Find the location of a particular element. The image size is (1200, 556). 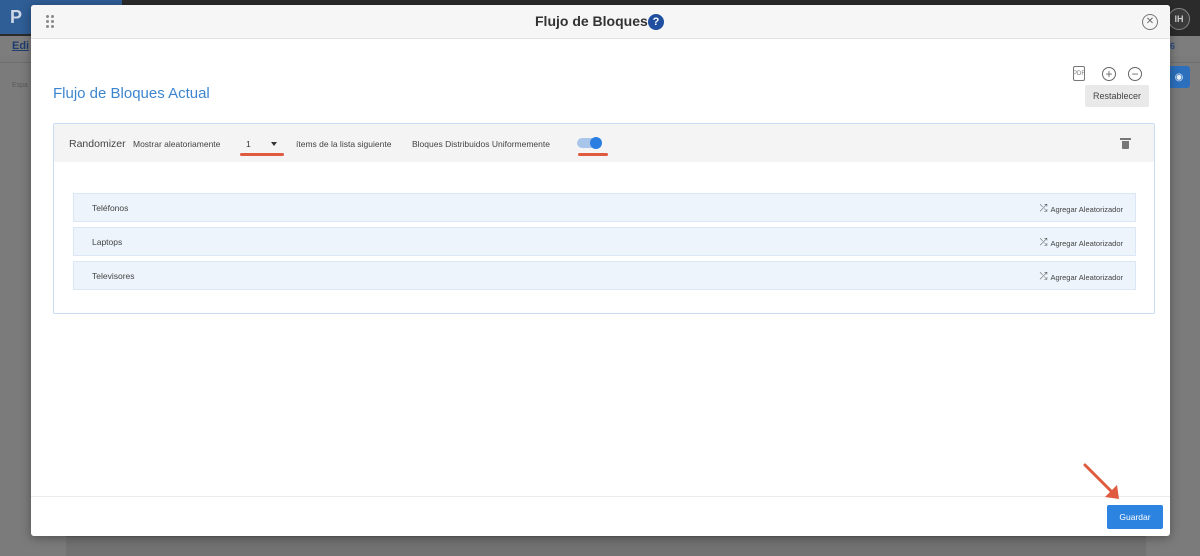

item-count-select: 1 is located at coordinates (262, 143).